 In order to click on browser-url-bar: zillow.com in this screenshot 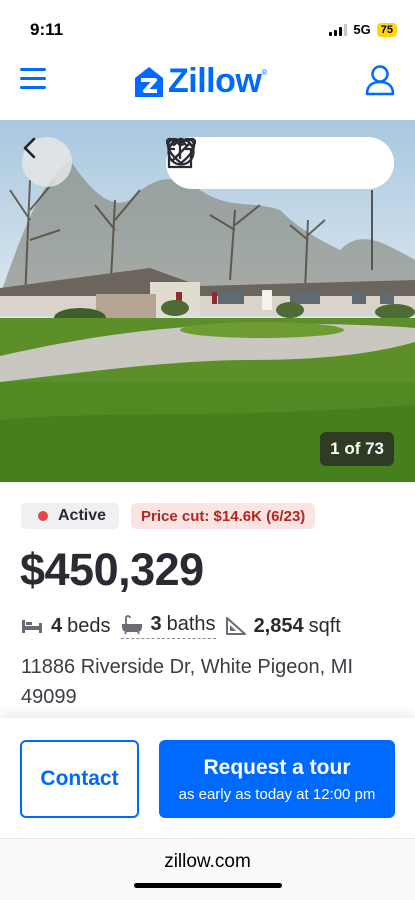, I will do `click(207, 869)`.